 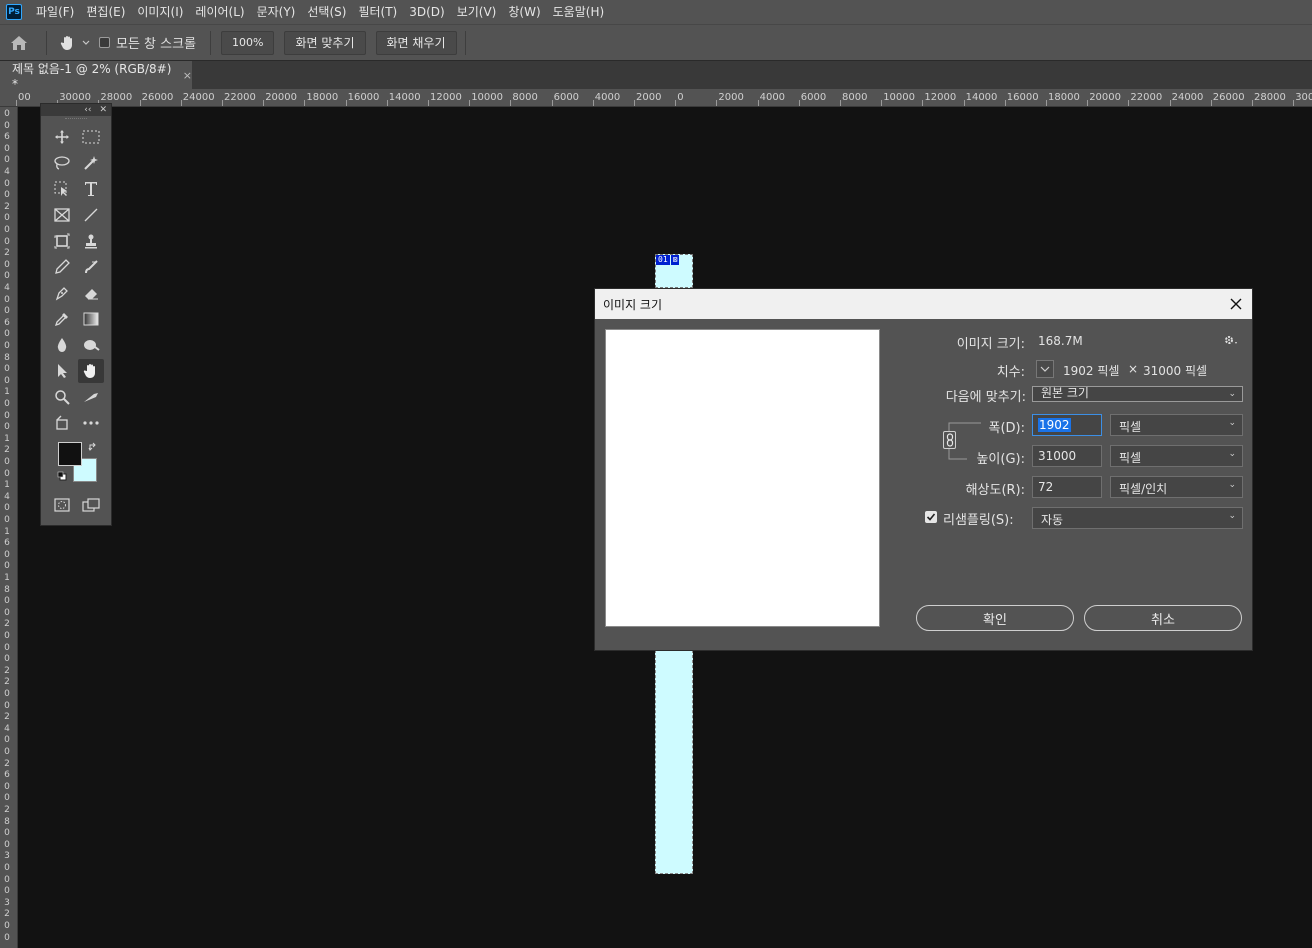 I want to click on screen-mode-button, so click(x=91, y=505).